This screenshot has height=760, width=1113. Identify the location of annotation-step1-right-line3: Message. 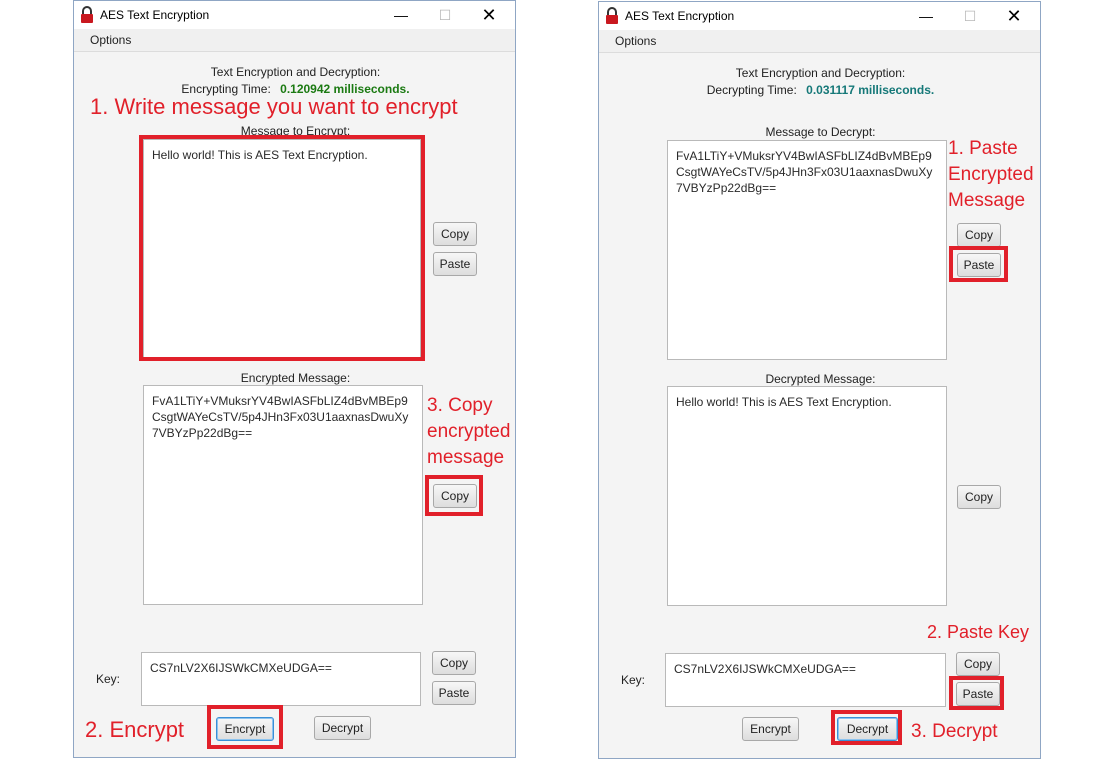
(987, 200).